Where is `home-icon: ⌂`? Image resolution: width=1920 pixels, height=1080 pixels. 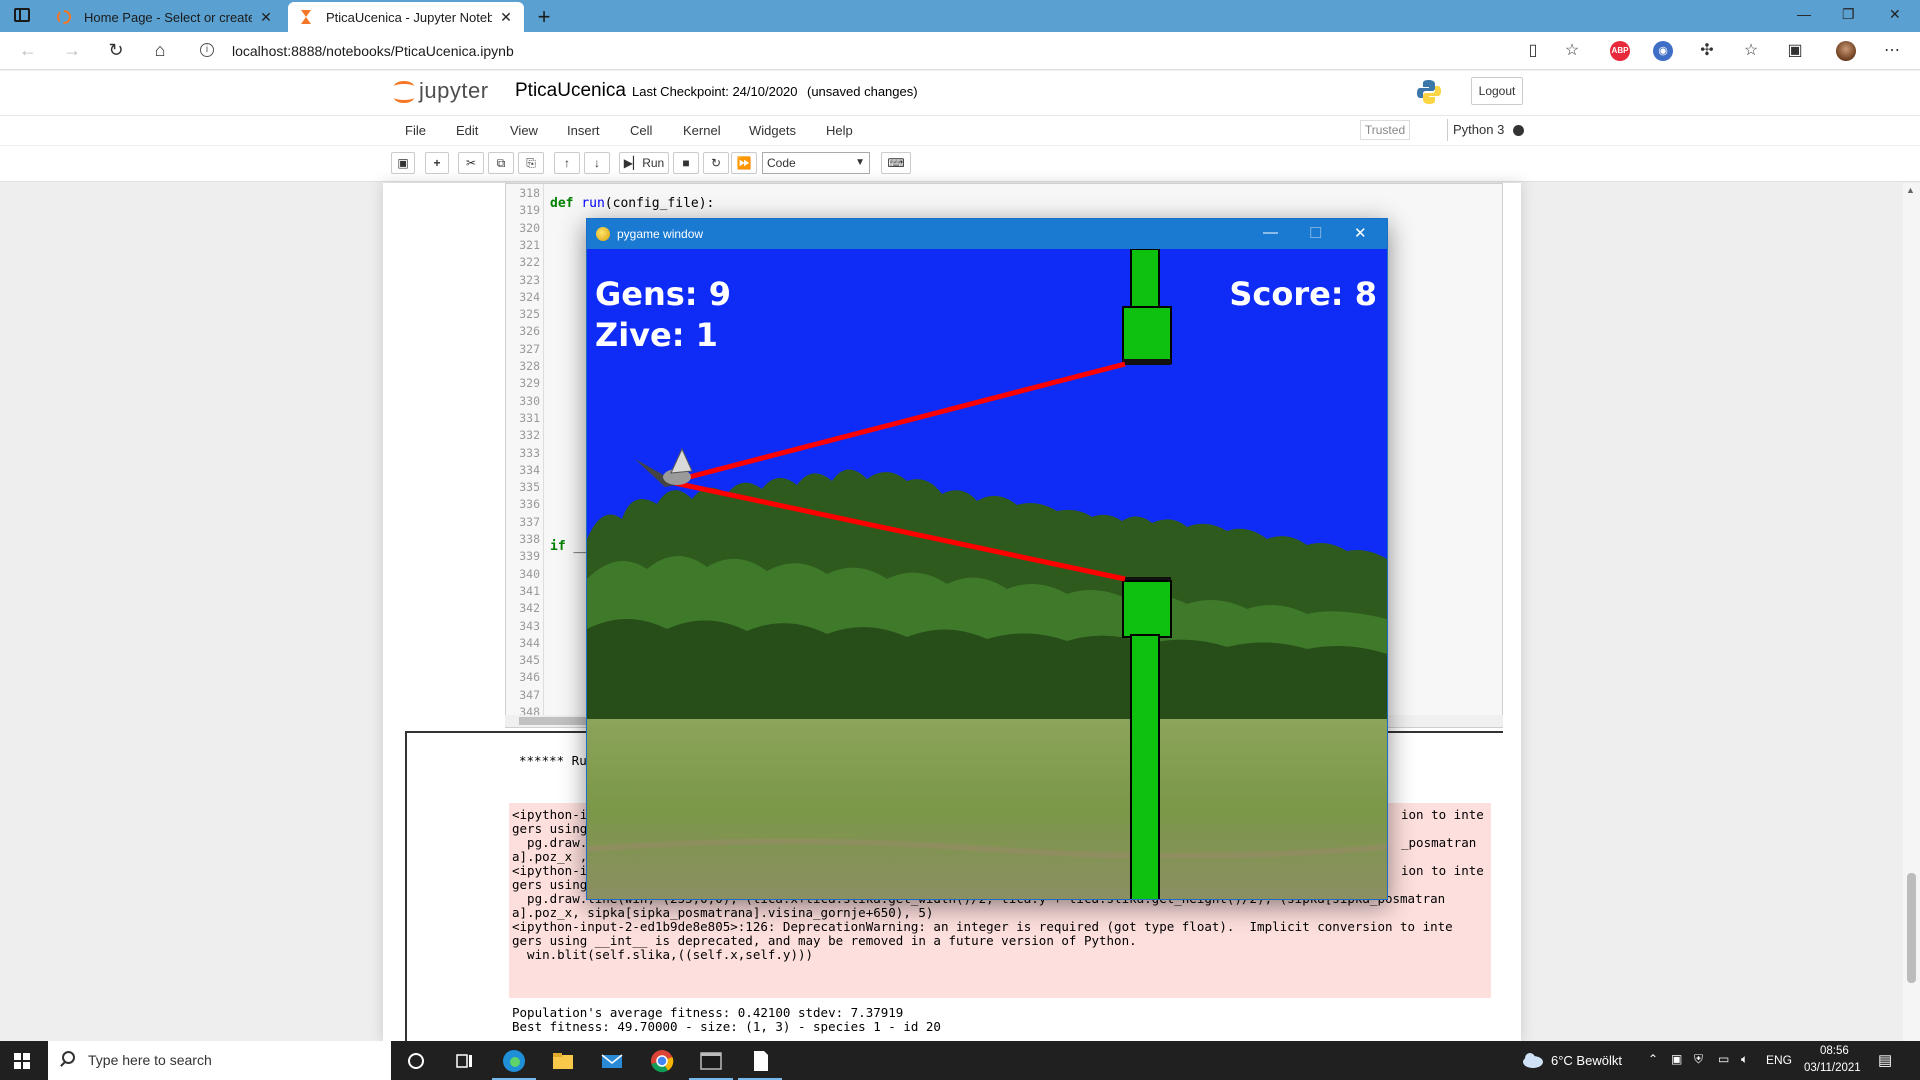
home-icon: ⌂ is located at coordinates (160, 50).